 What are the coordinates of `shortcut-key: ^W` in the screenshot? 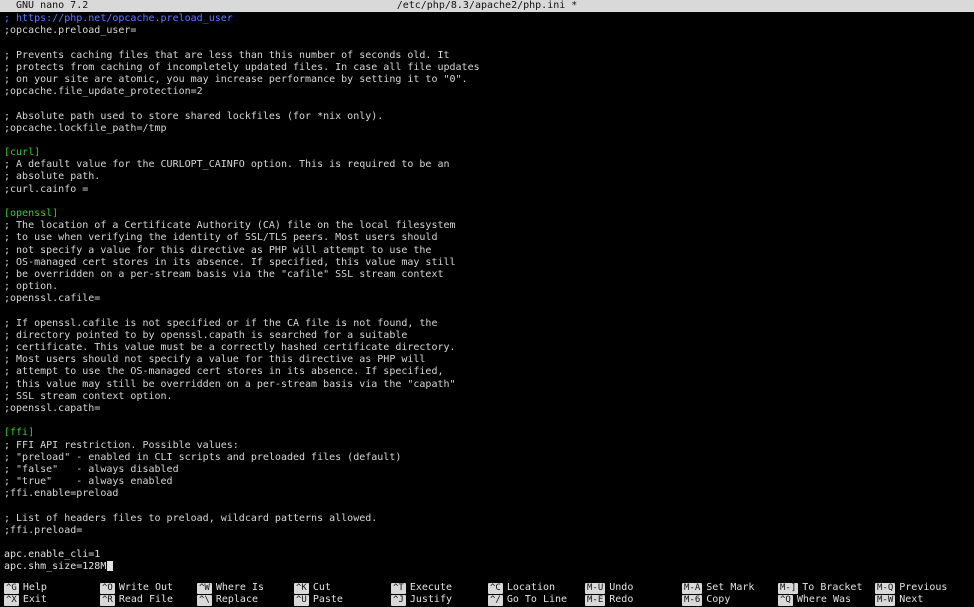 It's located at (204, 588).